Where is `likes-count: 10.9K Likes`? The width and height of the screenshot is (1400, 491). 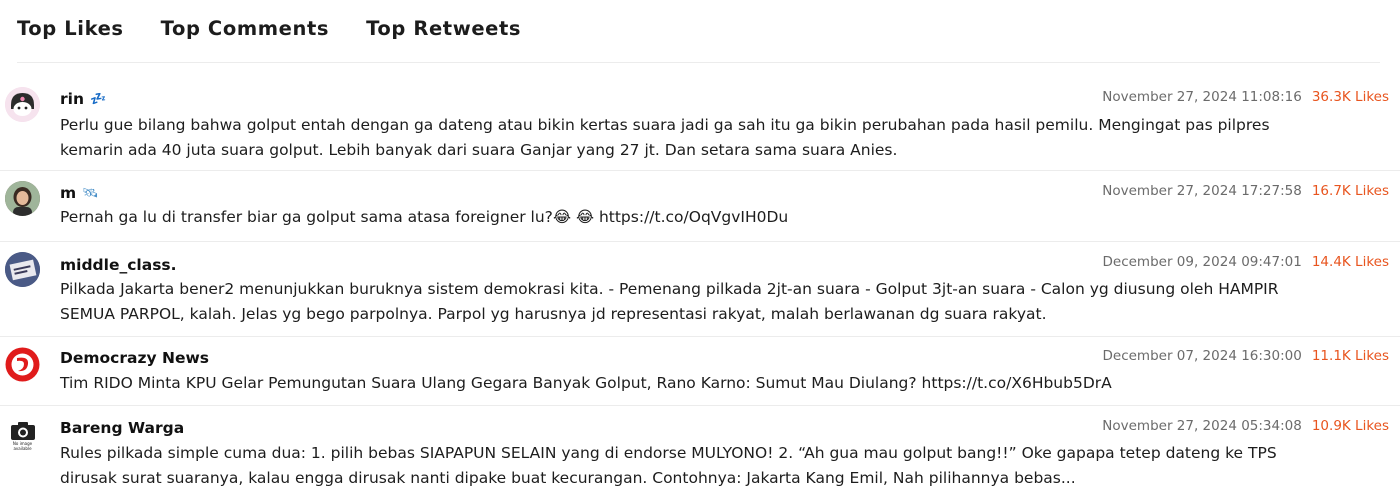 likes-count: 10.9K Likes is located at coordinates (1350, 426).